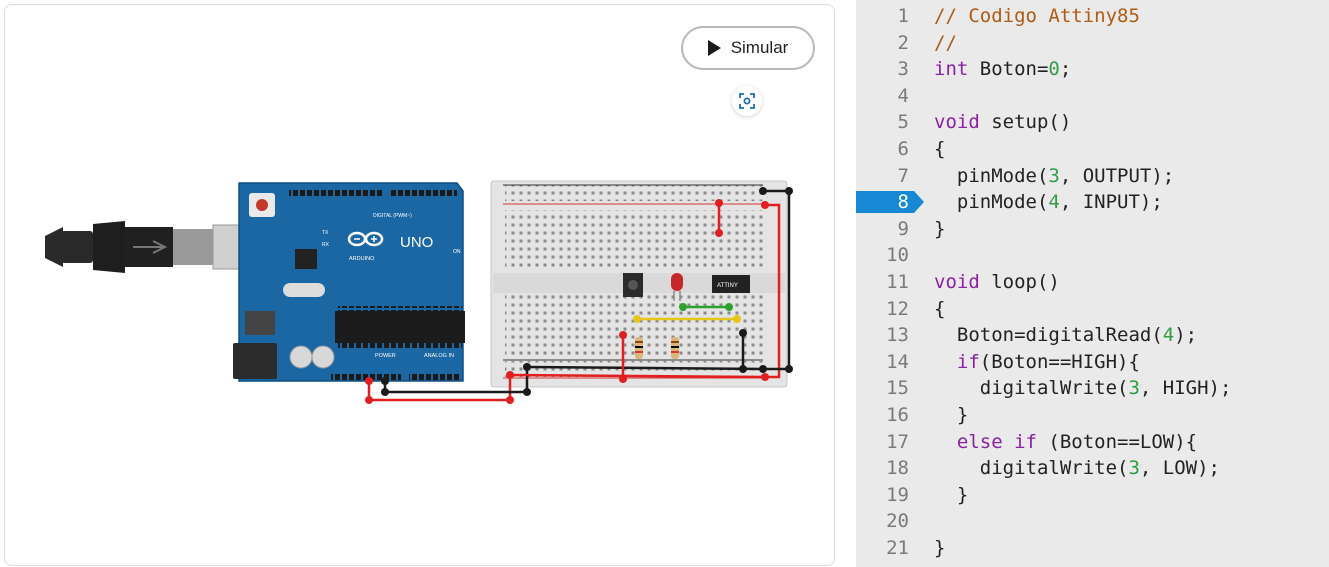 This screenshot has height=567, width=1329. I want to click on line-number: 16, so click(897, 415).